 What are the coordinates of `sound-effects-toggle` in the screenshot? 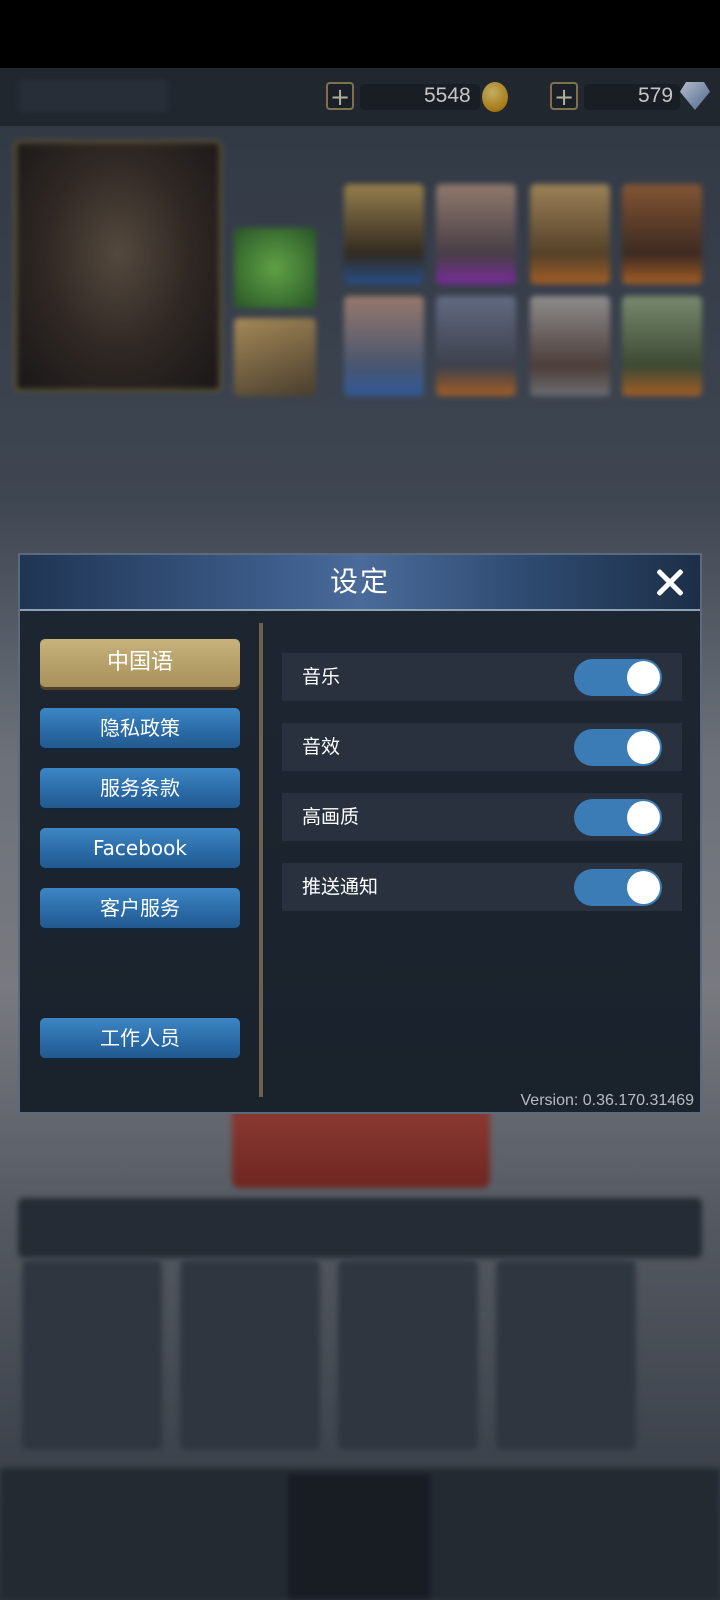 It's located at (618, 747).